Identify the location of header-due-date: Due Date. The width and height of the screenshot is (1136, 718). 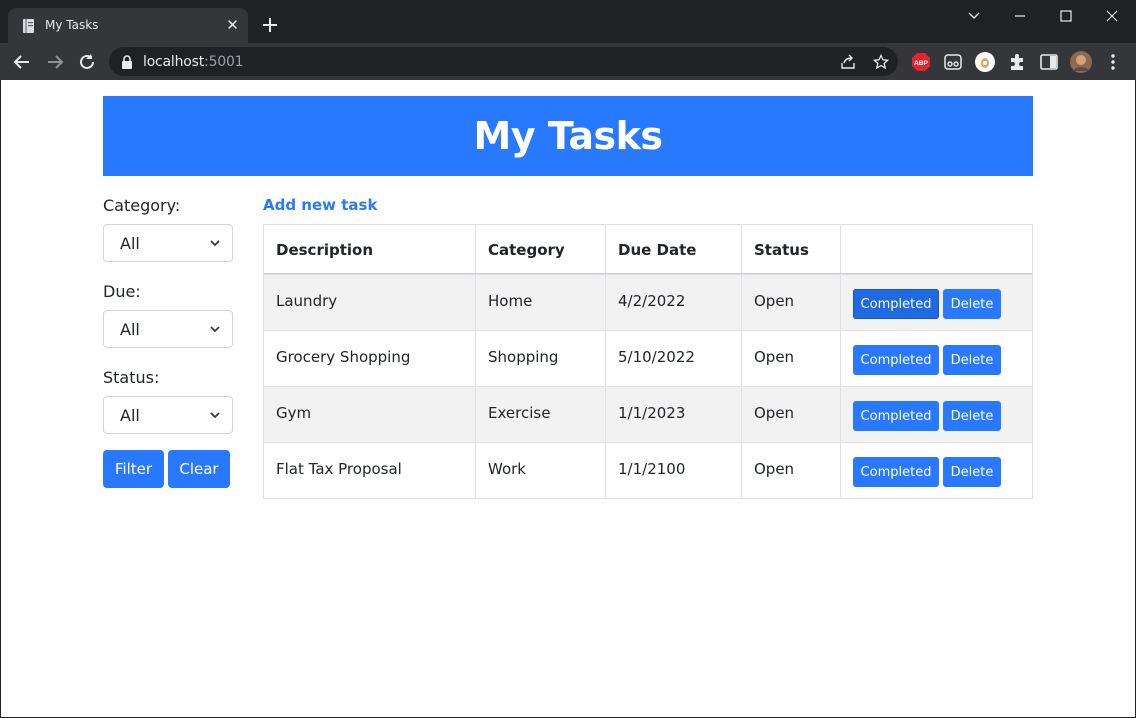
(674, 249).